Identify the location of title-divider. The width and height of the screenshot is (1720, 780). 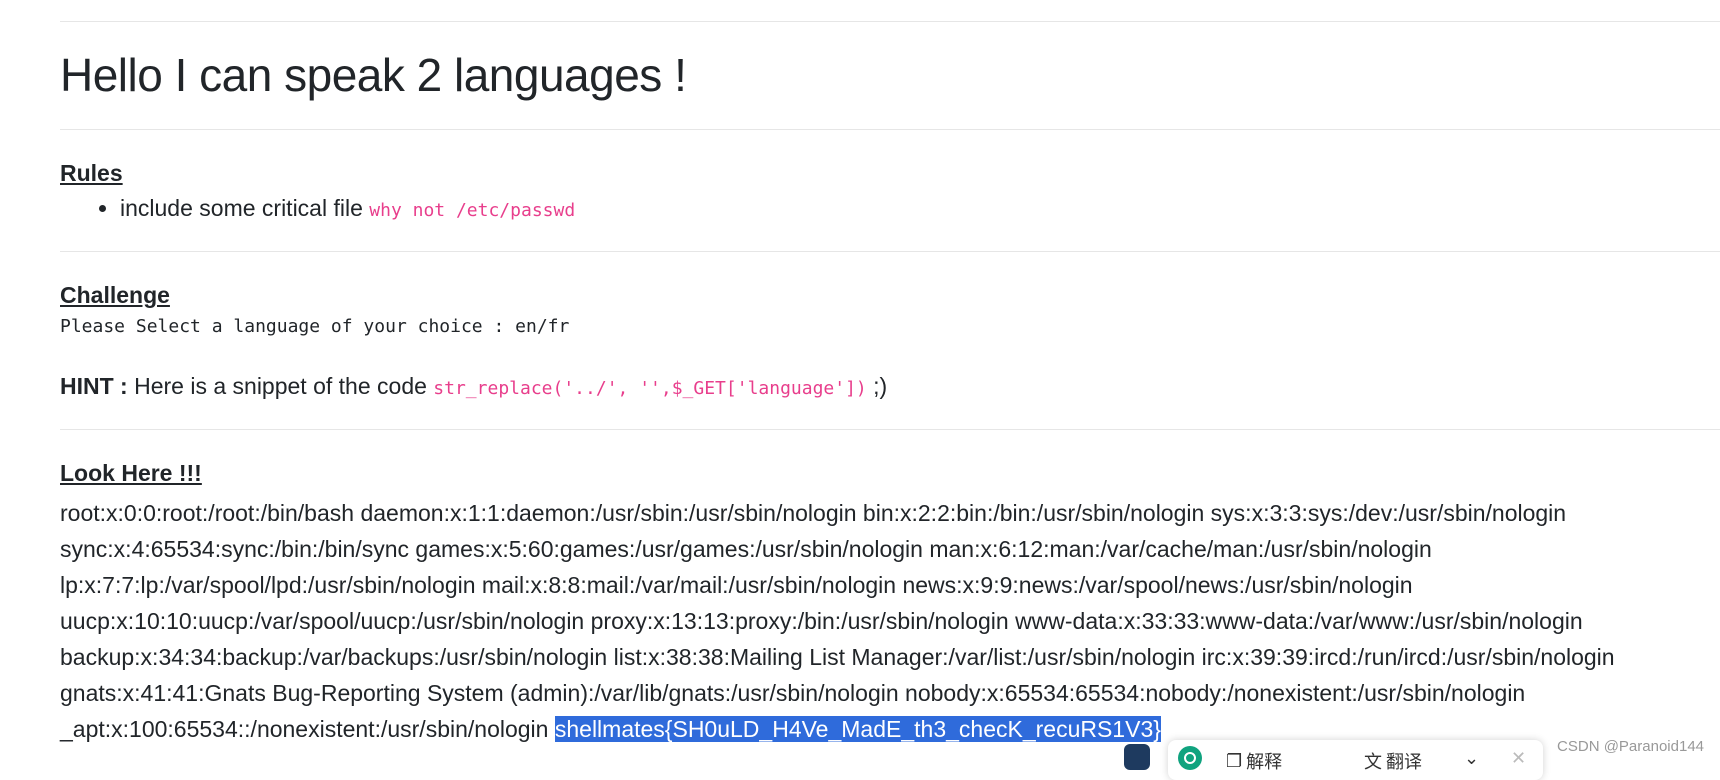
(890, 129).